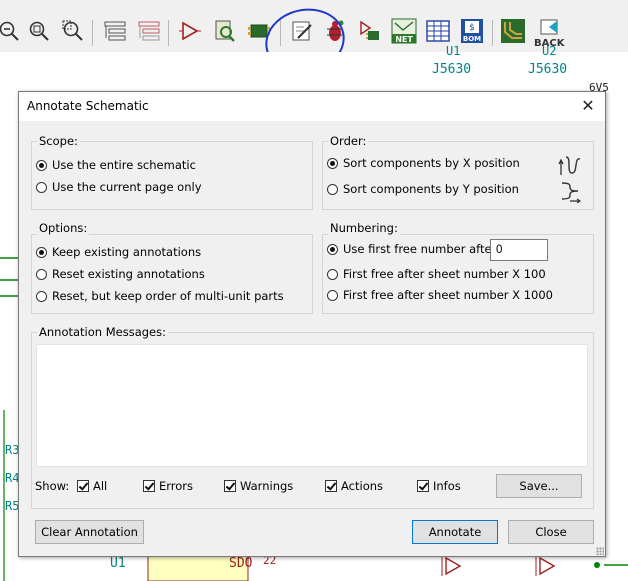 This screenshot has height=581, width=628. I want to click on scope-entire-radio: Use the entire schematic, so click(116, 165).